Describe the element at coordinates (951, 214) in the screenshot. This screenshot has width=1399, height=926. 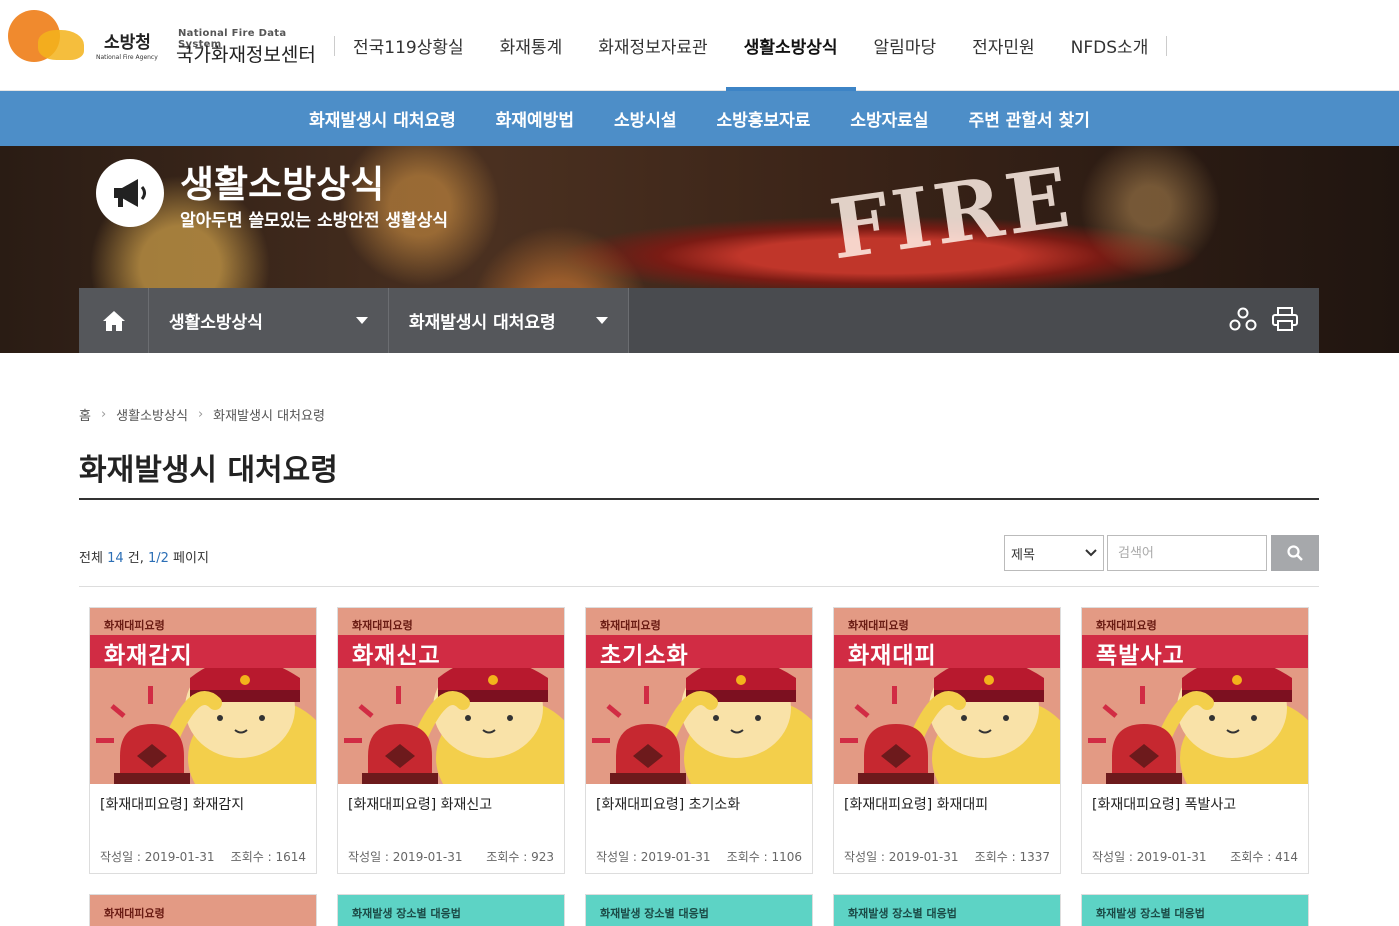
I see `hero-background-fire-text: FIRE` at that location.